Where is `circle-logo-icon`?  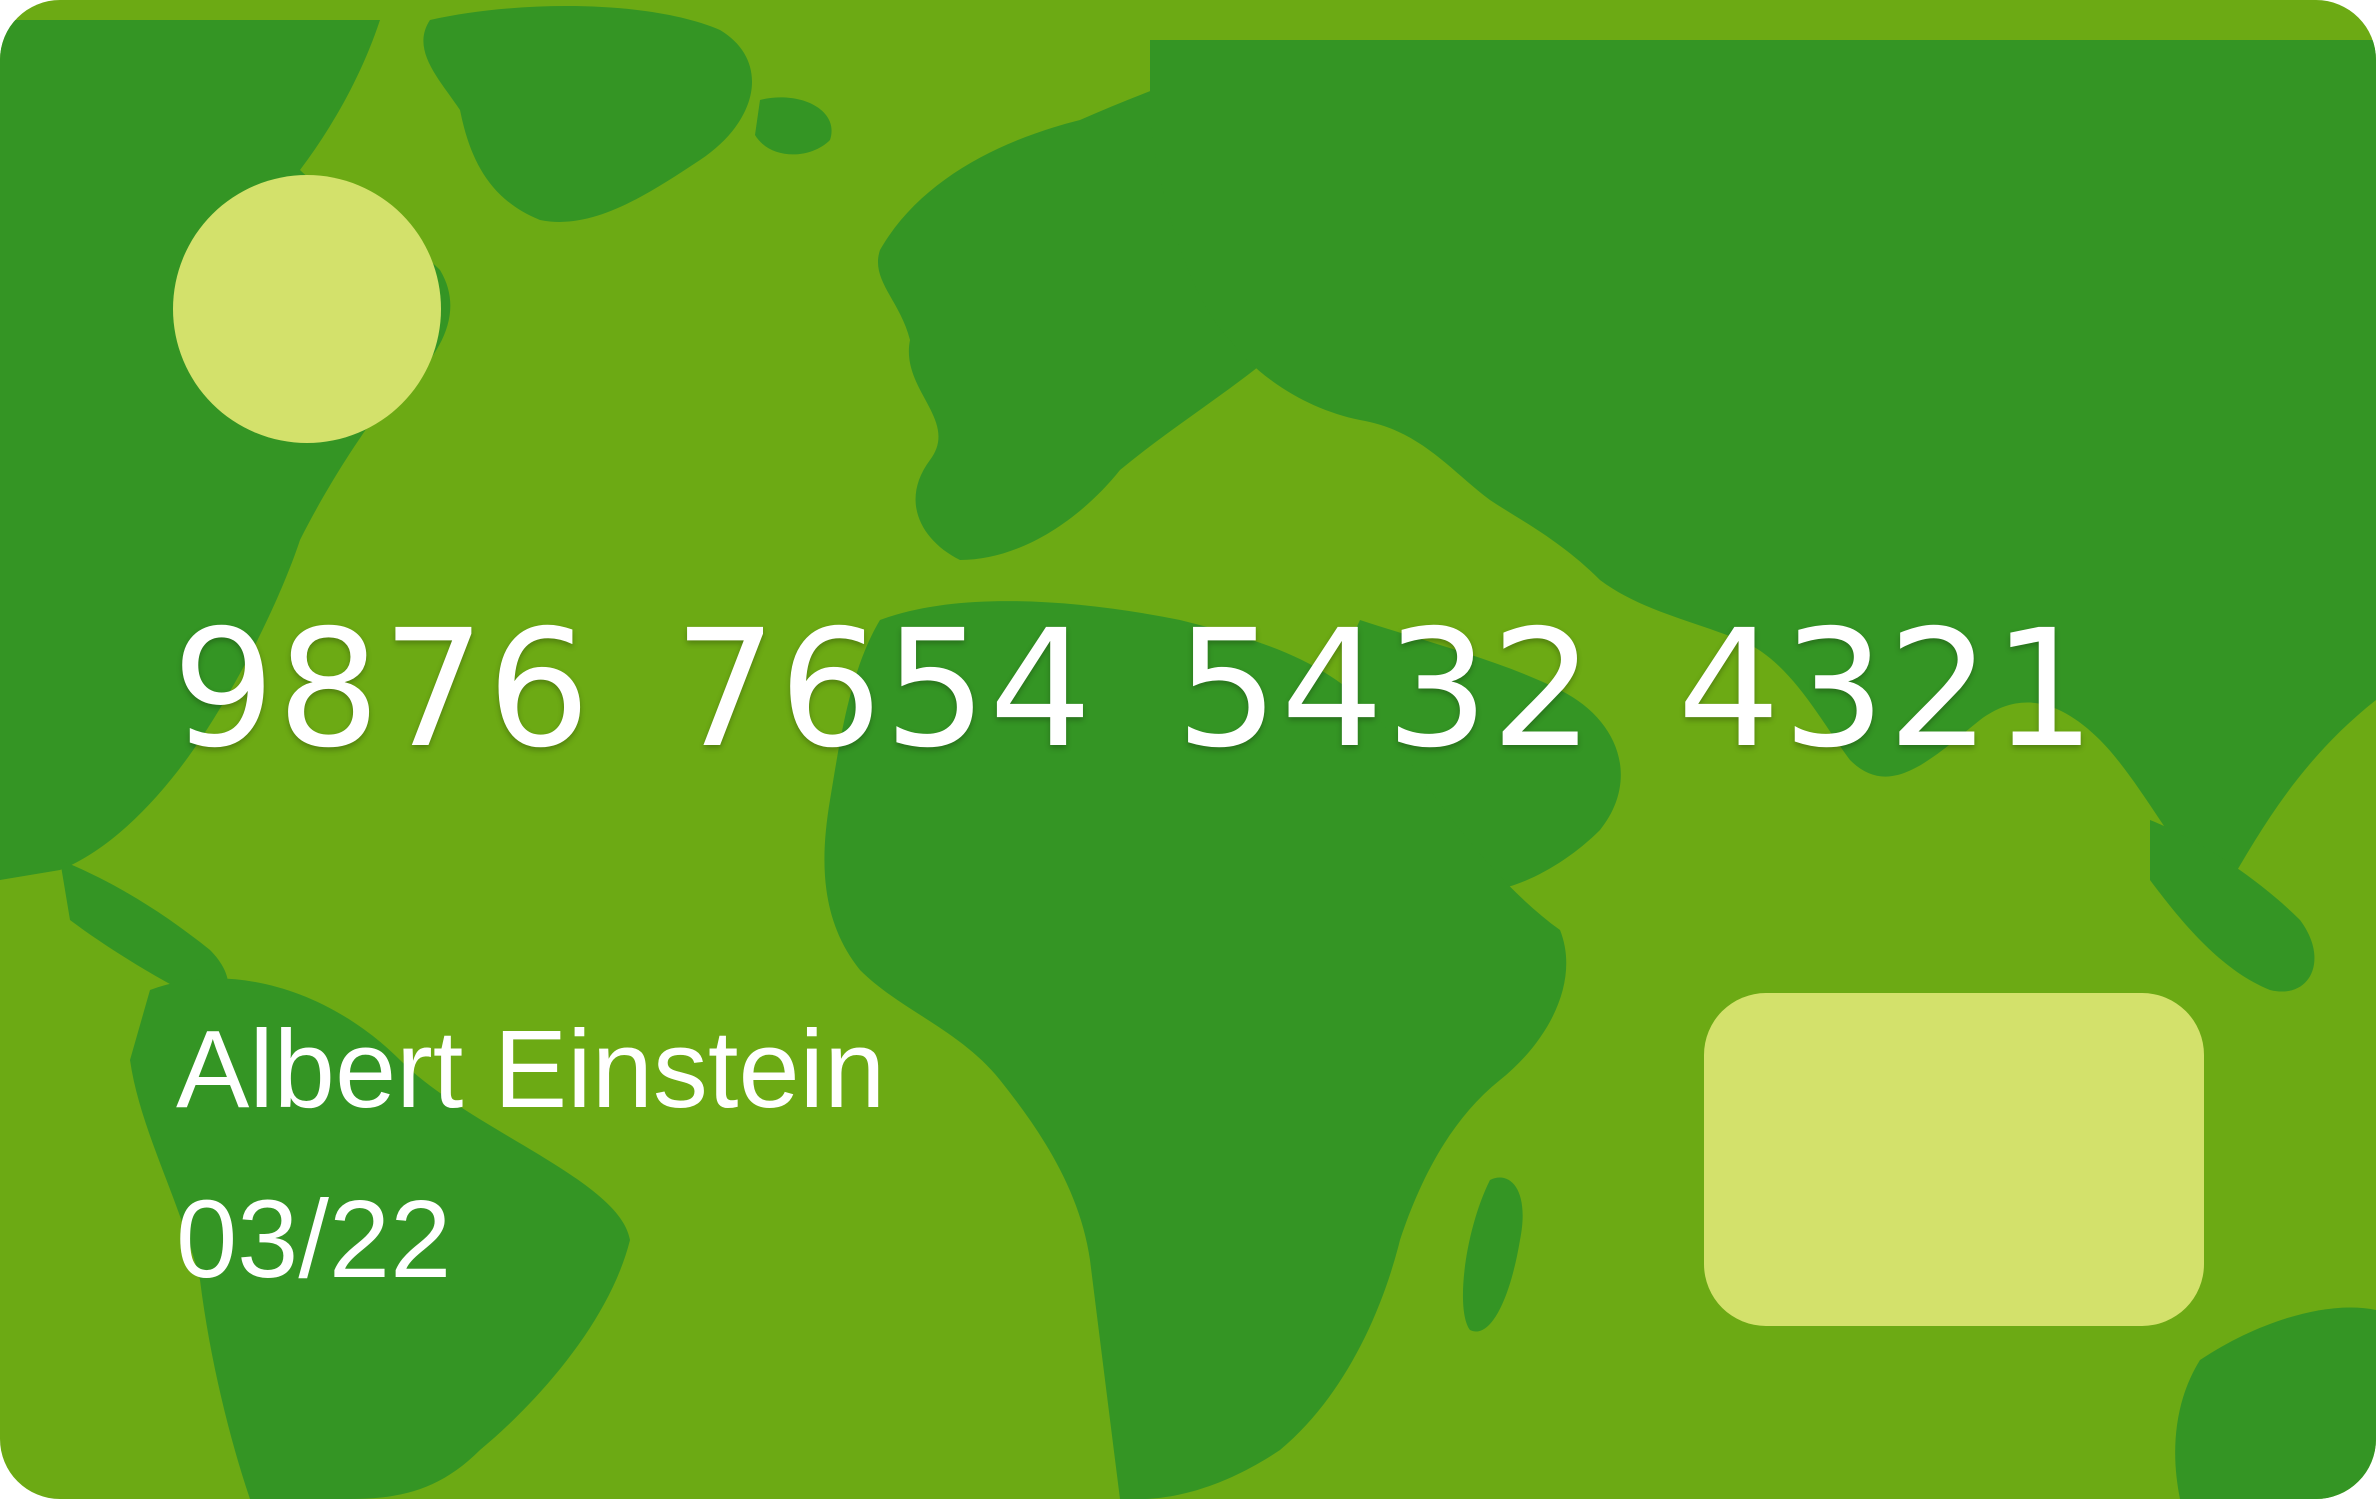 circle-logo-icon is located at coordinates (307, 309).